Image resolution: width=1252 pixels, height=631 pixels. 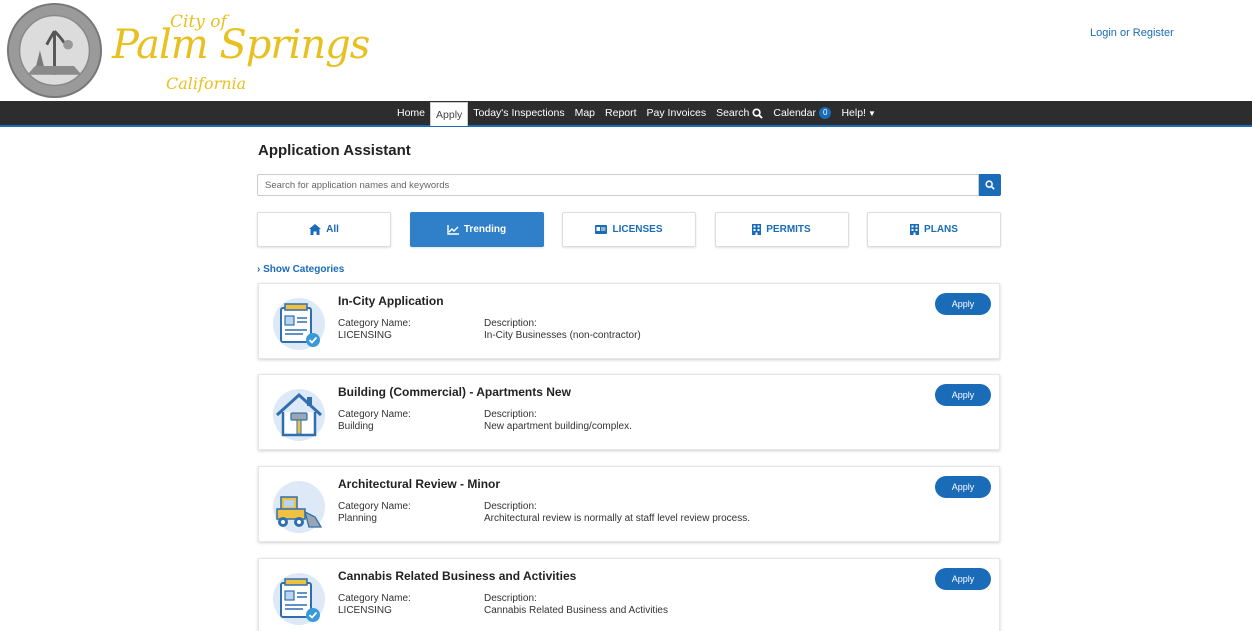 What do you see at coordinates (853, 113) in the screenshot?
I see `nav-help-label: Help!` at bounding box center [853, 113].